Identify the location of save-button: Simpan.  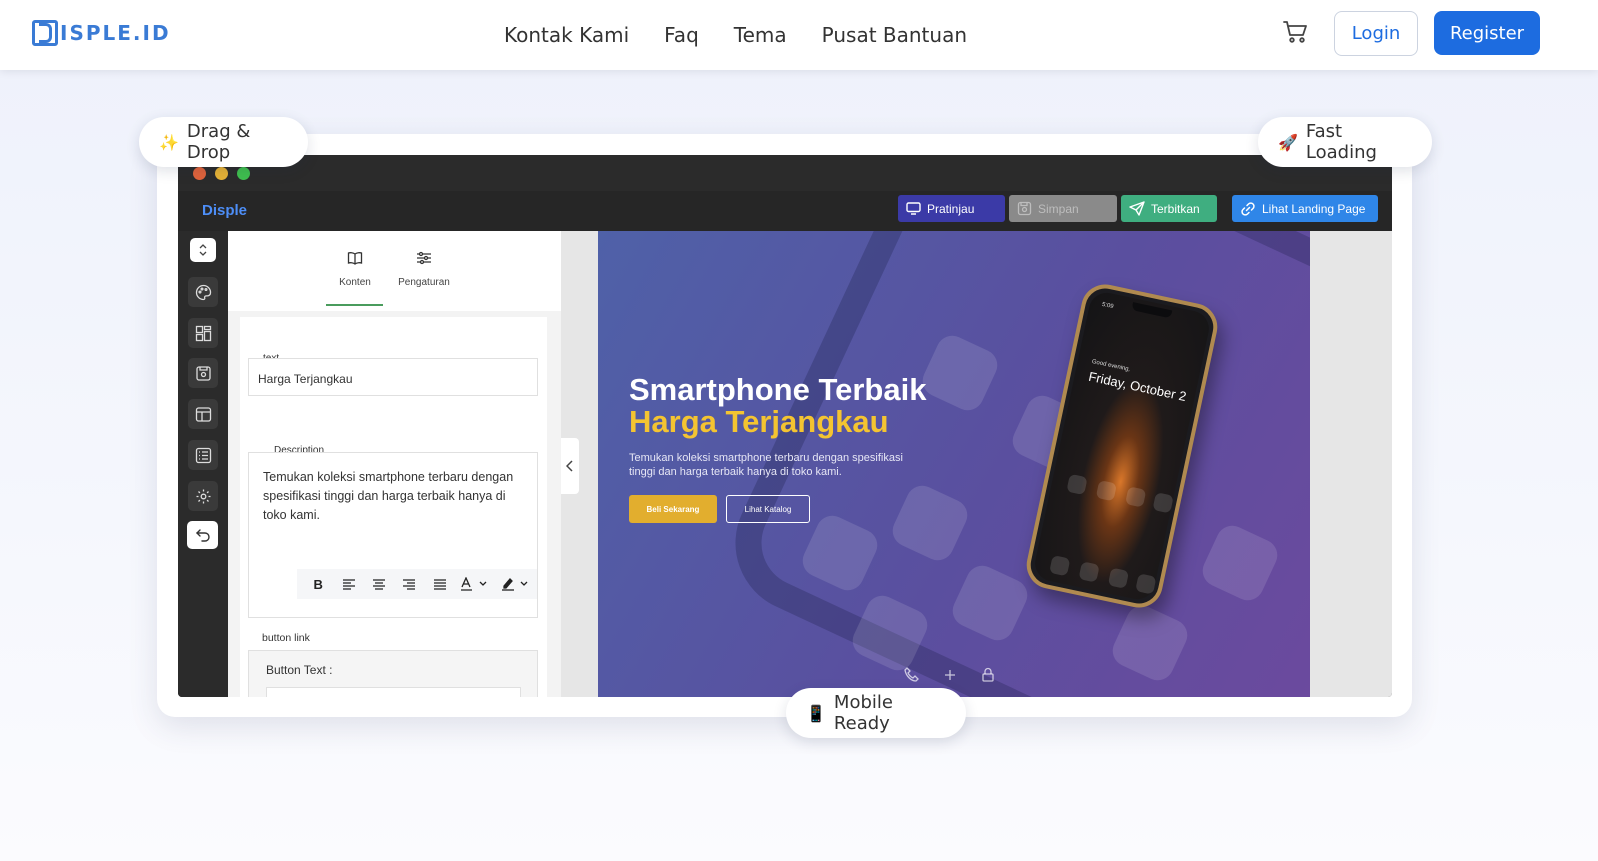
(1063, 208).